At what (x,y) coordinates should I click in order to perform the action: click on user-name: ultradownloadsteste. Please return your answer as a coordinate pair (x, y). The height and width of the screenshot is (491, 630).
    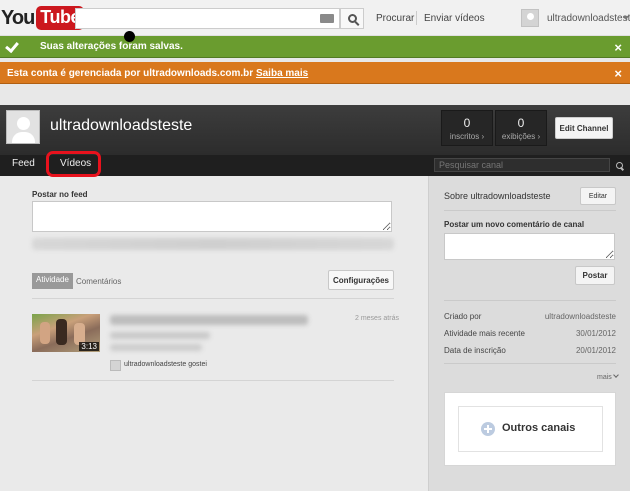
    Looking at the image, I should click on (588, 18).